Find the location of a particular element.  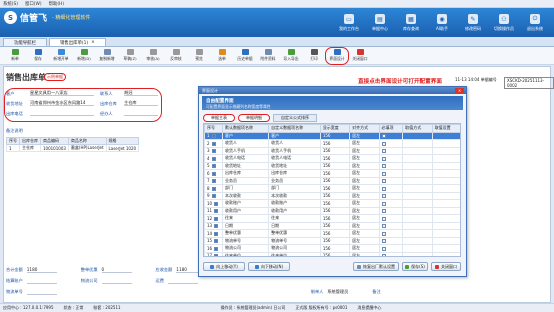

config-cell: 收货人电话 is located at coordinates (294, 158).